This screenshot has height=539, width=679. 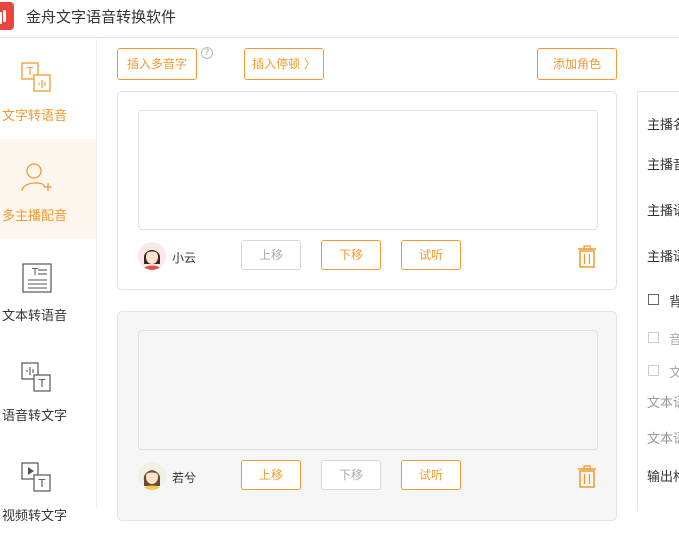 I want to click on document-icon: T, so click(x=37, y=278).